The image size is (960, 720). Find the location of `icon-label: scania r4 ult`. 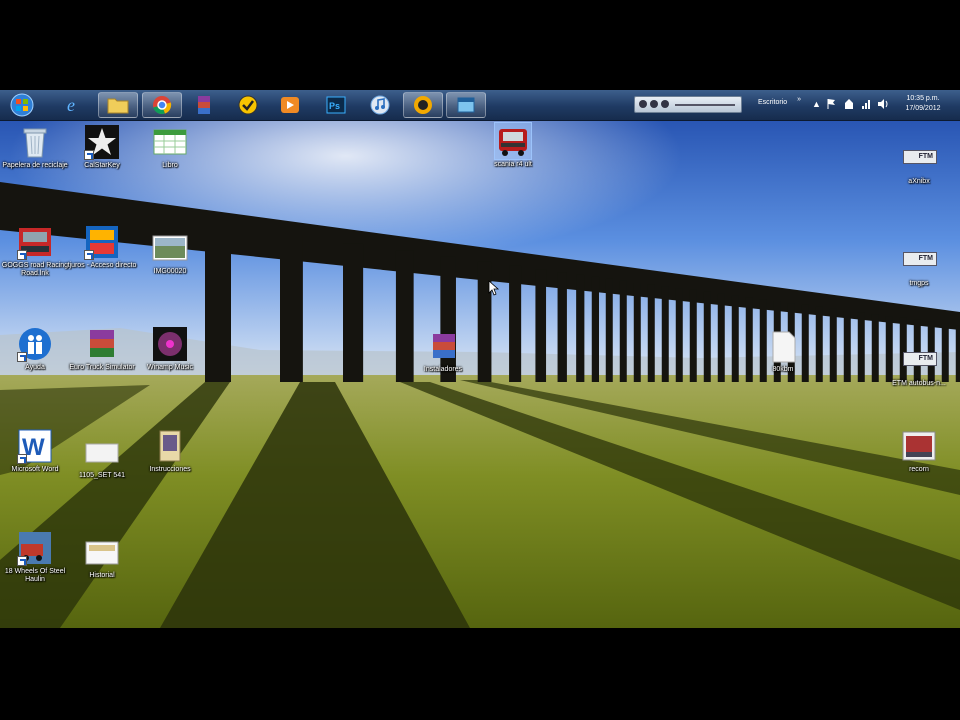

icon-label: scania r4 ult is located at coordinates (513, 164).